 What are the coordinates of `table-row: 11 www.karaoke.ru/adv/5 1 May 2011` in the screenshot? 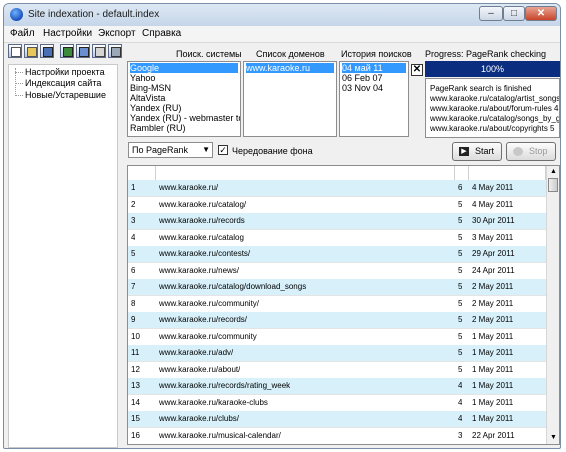 It's located at (337, 353).